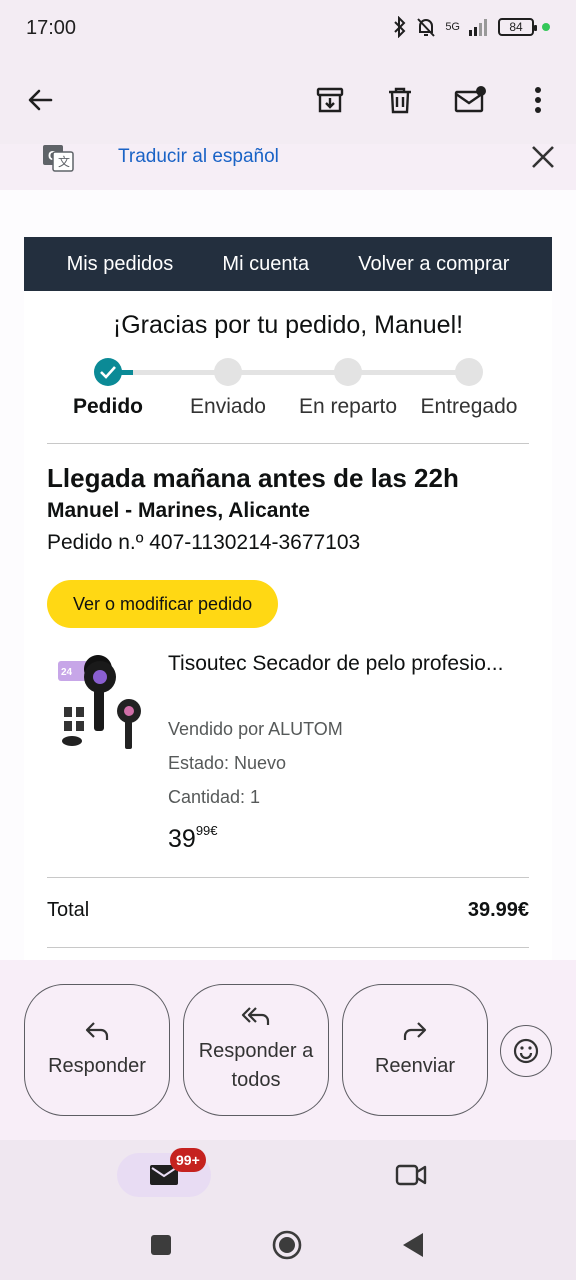  What do you see at coordinates (411, 1175) in the screenshot?
I see `meet-video-icon` at bounding box center [411, 1175].